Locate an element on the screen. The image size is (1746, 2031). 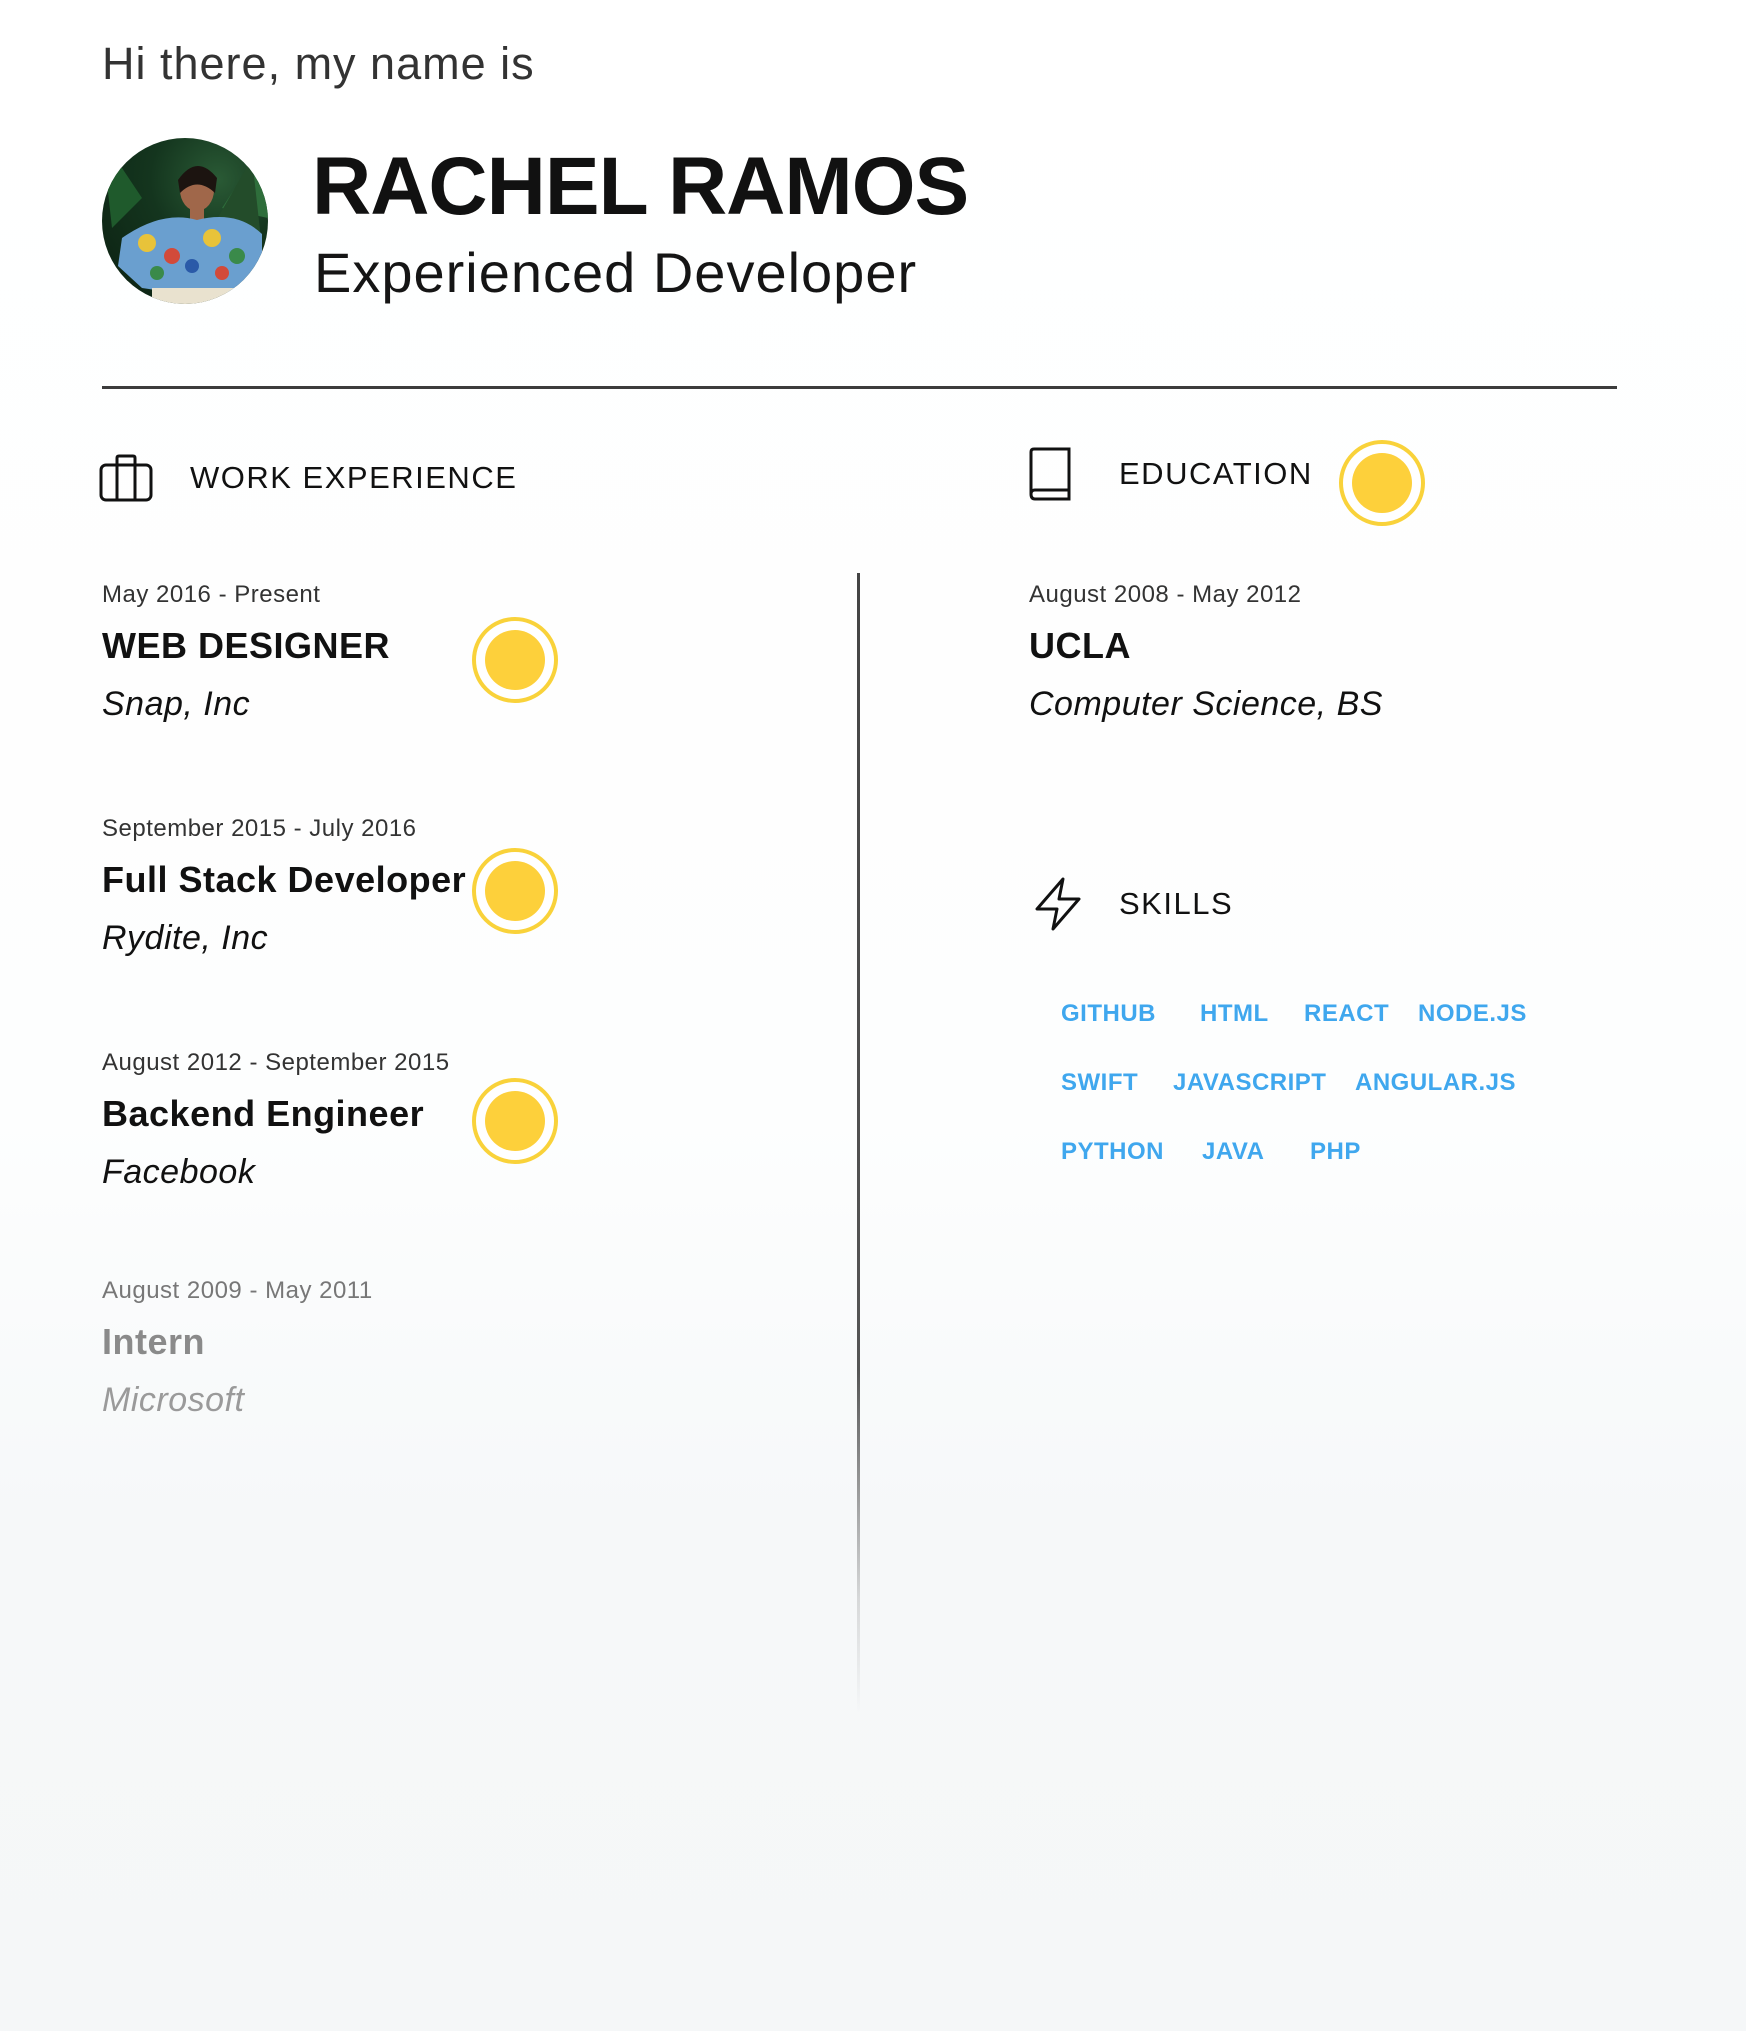
avatar is located at coordinates (185, 221).